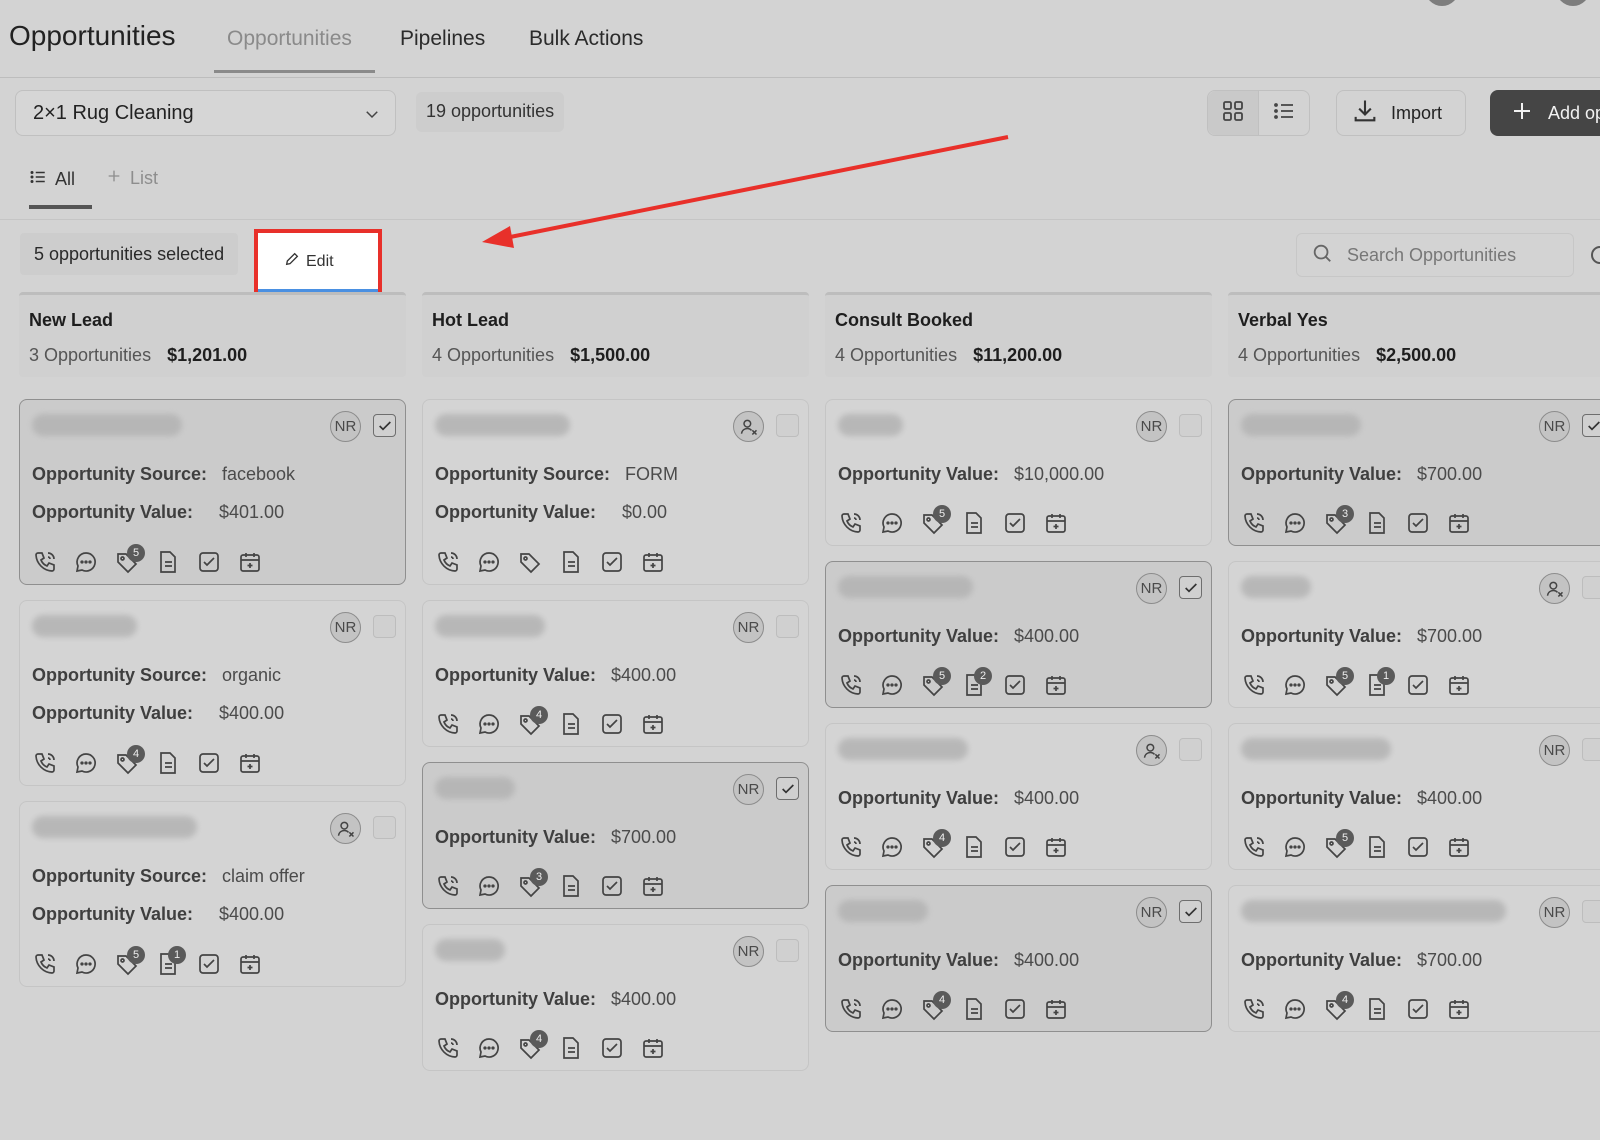 The width and height of the screenshot is (1600, 1140). I want to click on opportunity-card: NR Opportunity Value: $400.00 5 2, so click(1018, 634).